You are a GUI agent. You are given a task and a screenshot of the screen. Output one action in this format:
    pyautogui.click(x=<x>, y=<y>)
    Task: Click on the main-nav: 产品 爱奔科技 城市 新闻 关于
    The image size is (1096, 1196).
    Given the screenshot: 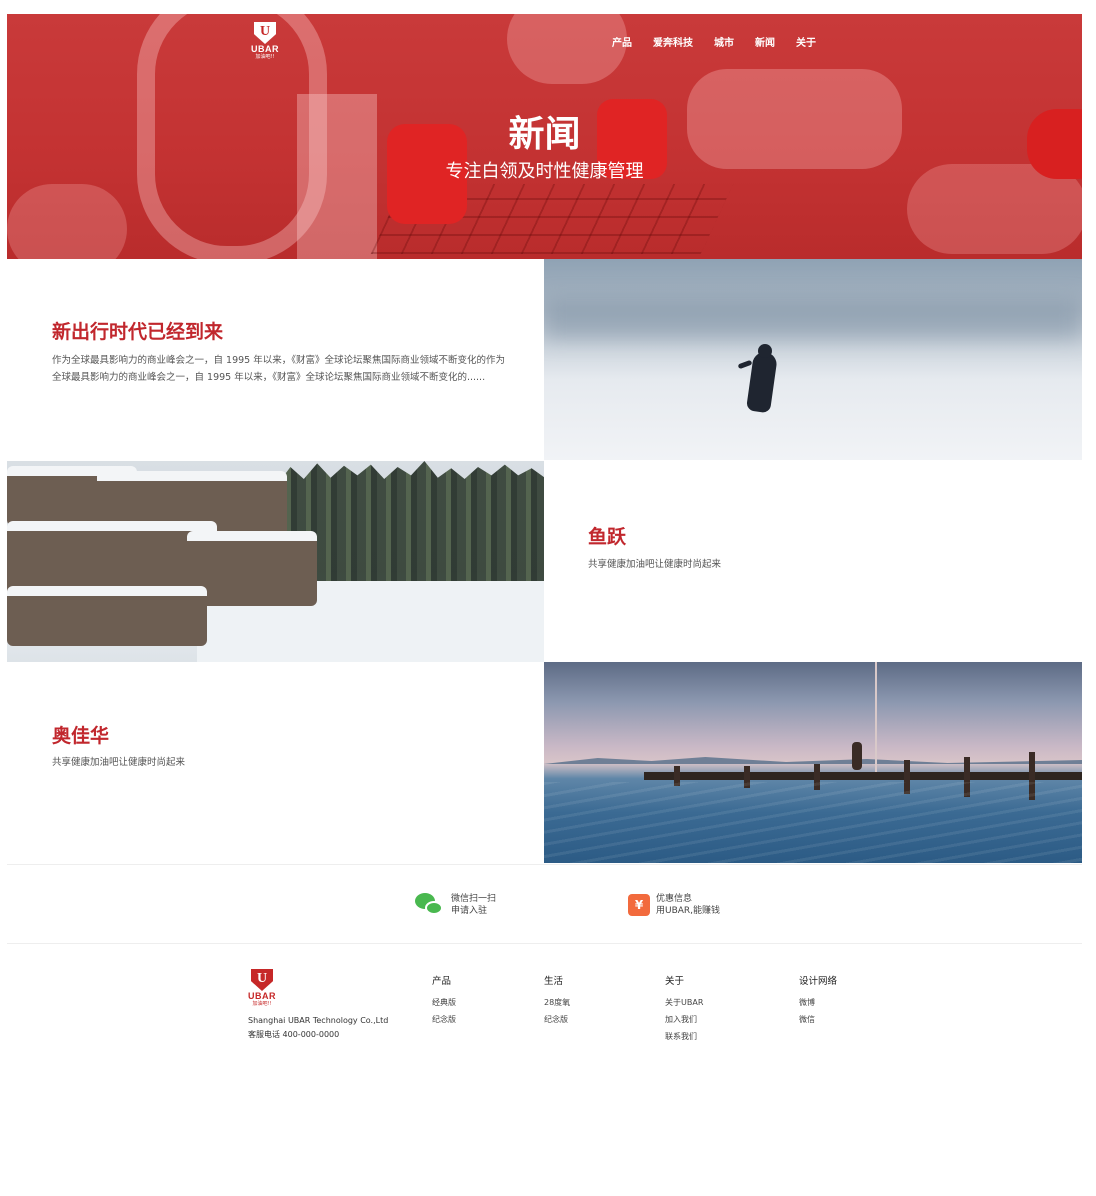 What is the action you would take?
    pyautogui.click(x=724, y=41)
    